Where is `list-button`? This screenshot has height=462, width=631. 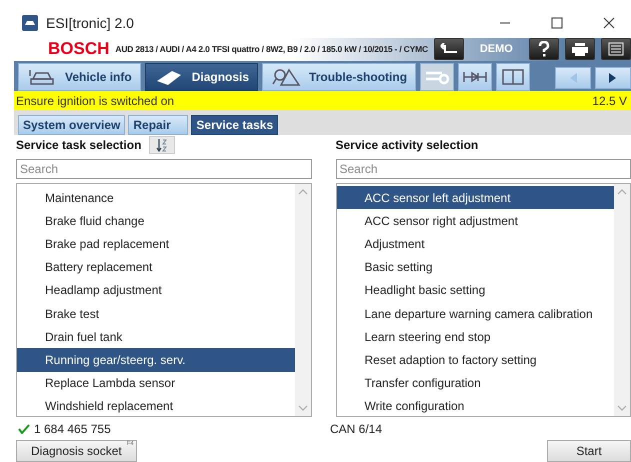 list-button is located at coordinates (615, 49).